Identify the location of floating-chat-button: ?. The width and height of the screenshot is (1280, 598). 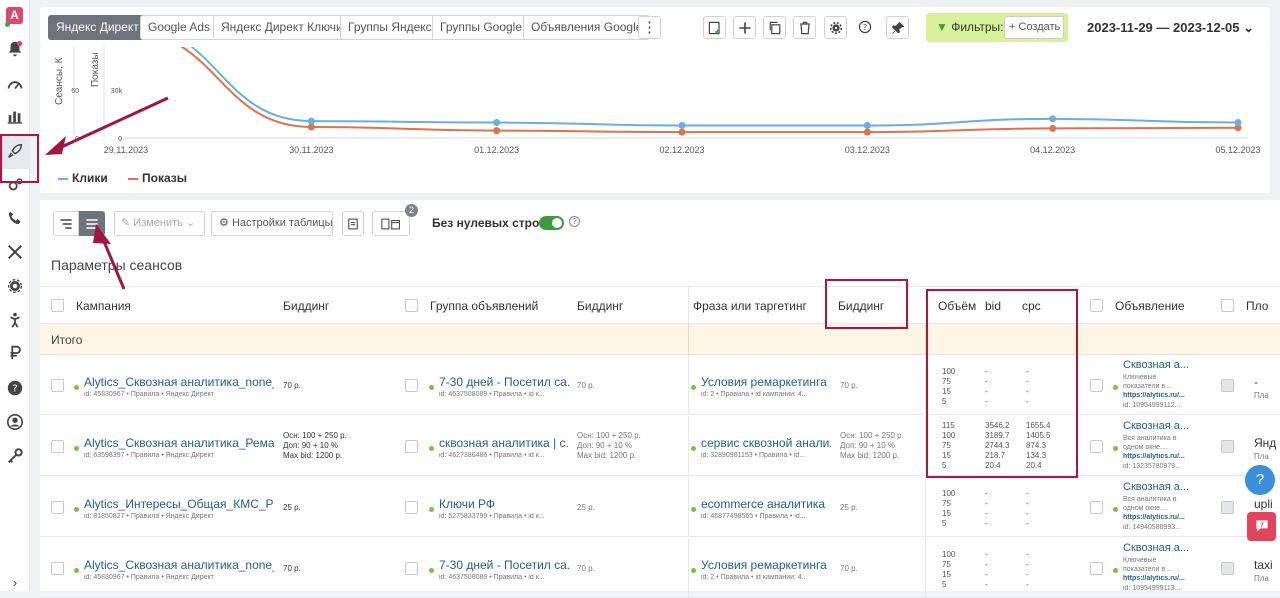
(1261, 526).